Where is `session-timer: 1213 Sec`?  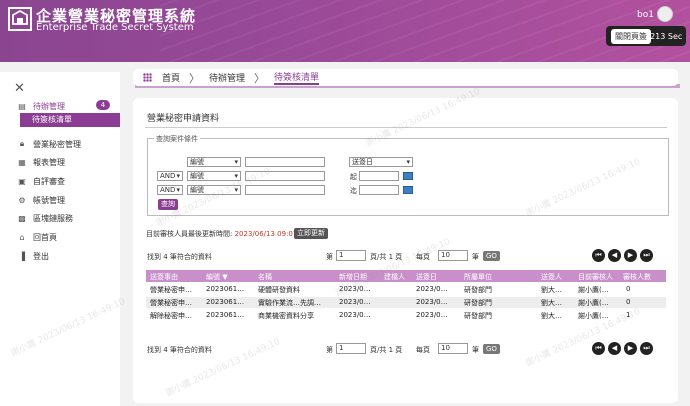 session-timer: 1213 Sec is located at coordinates (664, 36).